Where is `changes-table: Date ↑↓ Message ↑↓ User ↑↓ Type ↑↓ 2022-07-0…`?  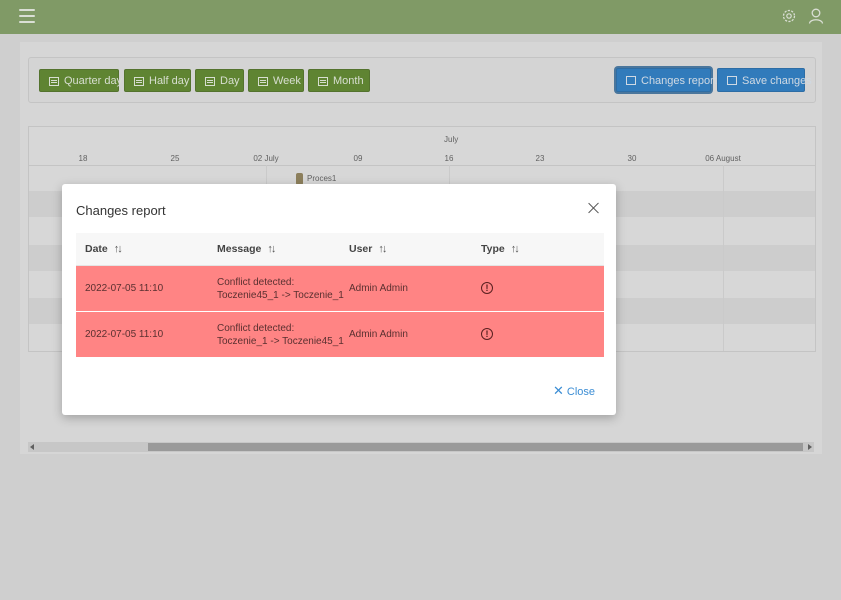
changes-table: Date ↑↓ Message ↑↓ User ↑↓ Type ↑↓ 2022-07-0… is located at coordinates (340, 295).